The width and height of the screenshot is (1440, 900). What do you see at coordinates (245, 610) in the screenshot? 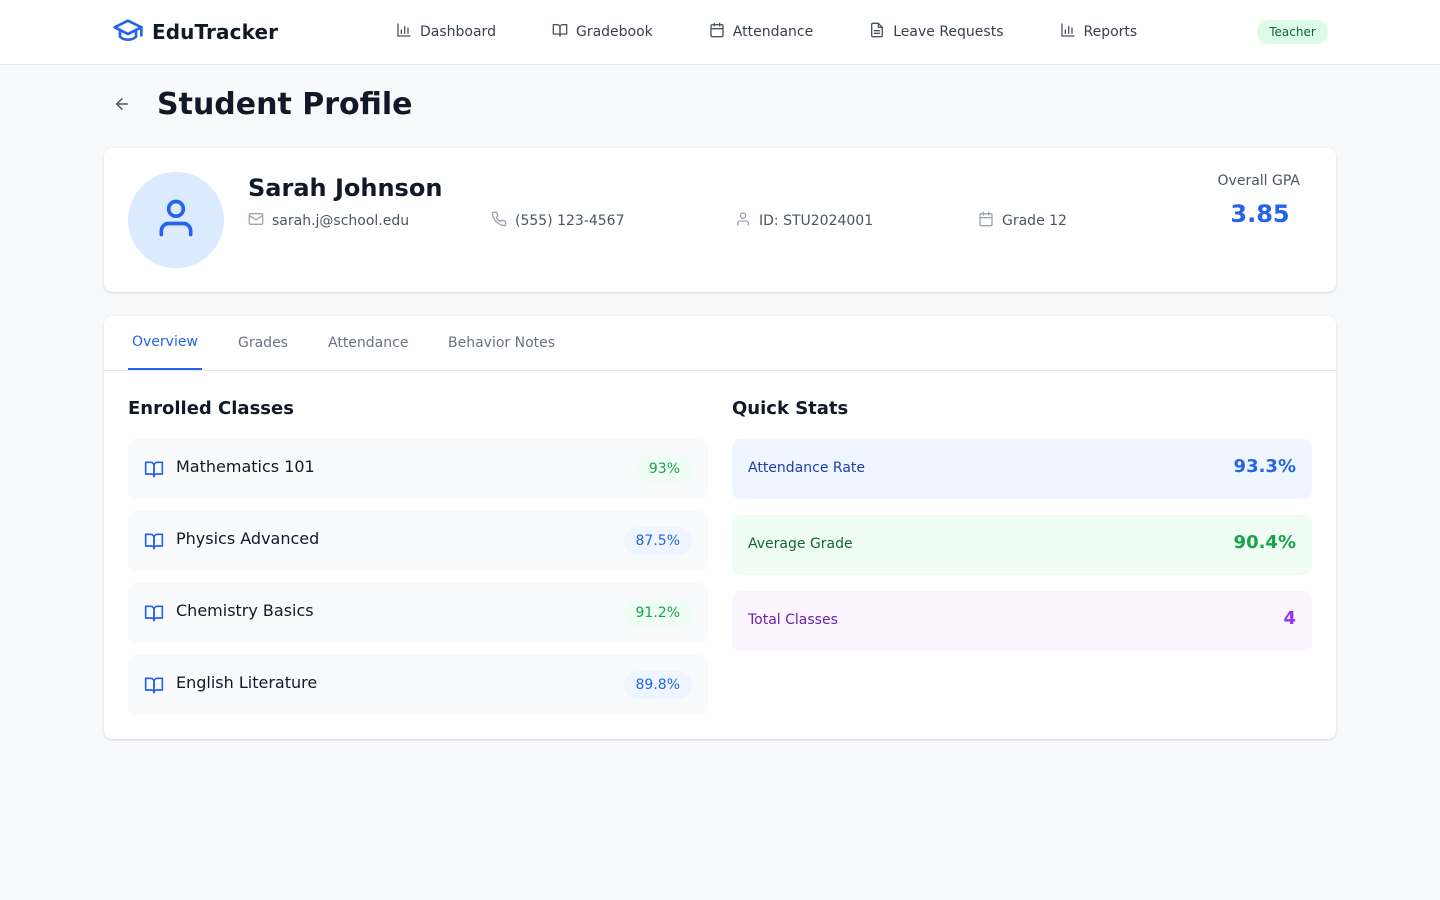
I see `class-name: Chemistry Basics` at bounding box center [245, 610].